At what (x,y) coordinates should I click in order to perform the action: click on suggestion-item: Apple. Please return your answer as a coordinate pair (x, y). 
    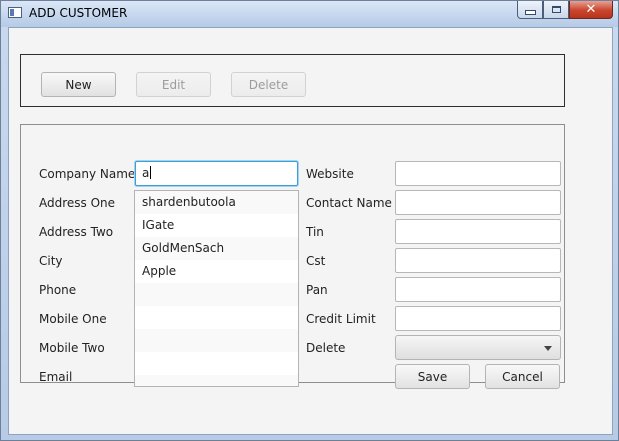
    Looking at the image, I should click on (216, 271).